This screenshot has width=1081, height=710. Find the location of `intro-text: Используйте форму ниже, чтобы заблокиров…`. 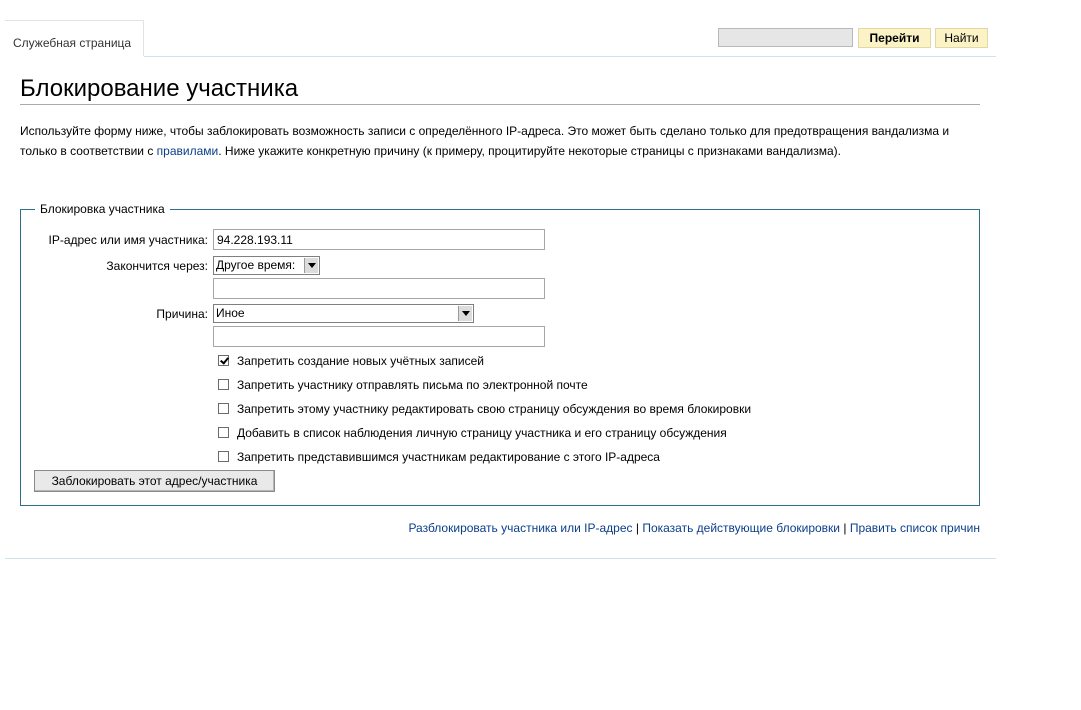

intro-text: Используйте форму ниже, чтобы заблокиров… is located at coordinates (500, 141).